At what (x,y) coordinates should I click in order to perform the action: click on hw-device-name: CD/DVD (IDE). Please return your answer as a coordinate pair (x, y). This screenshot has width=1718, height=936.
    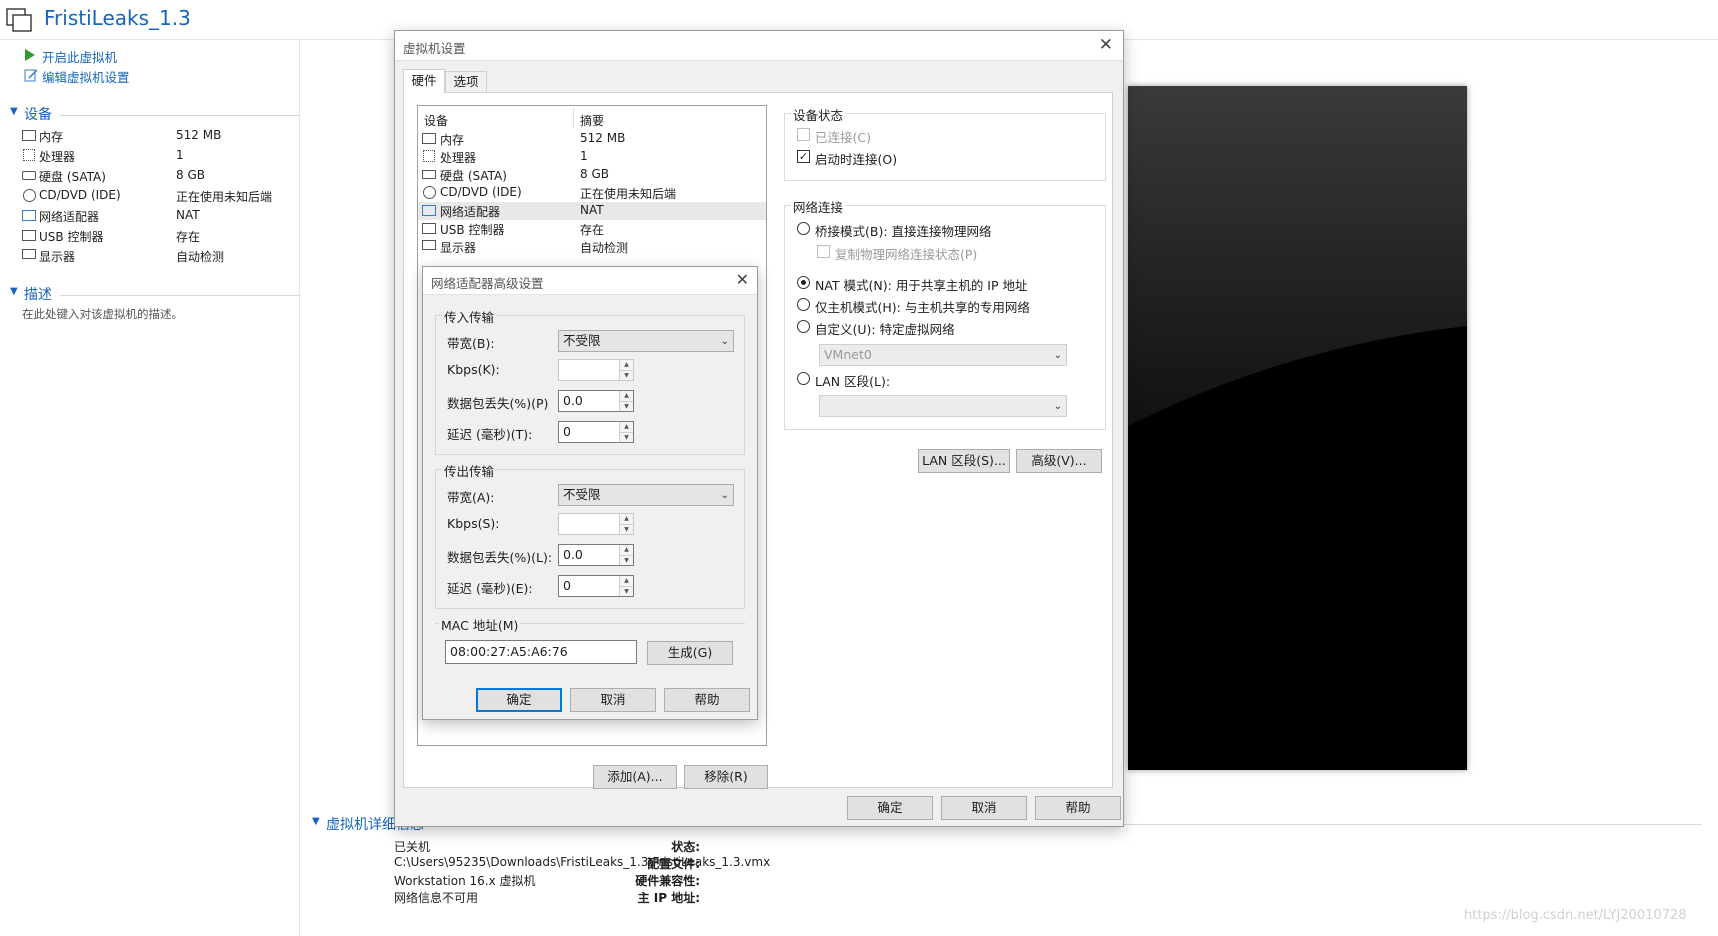
    Looking at the image, I should click on (481, 192).